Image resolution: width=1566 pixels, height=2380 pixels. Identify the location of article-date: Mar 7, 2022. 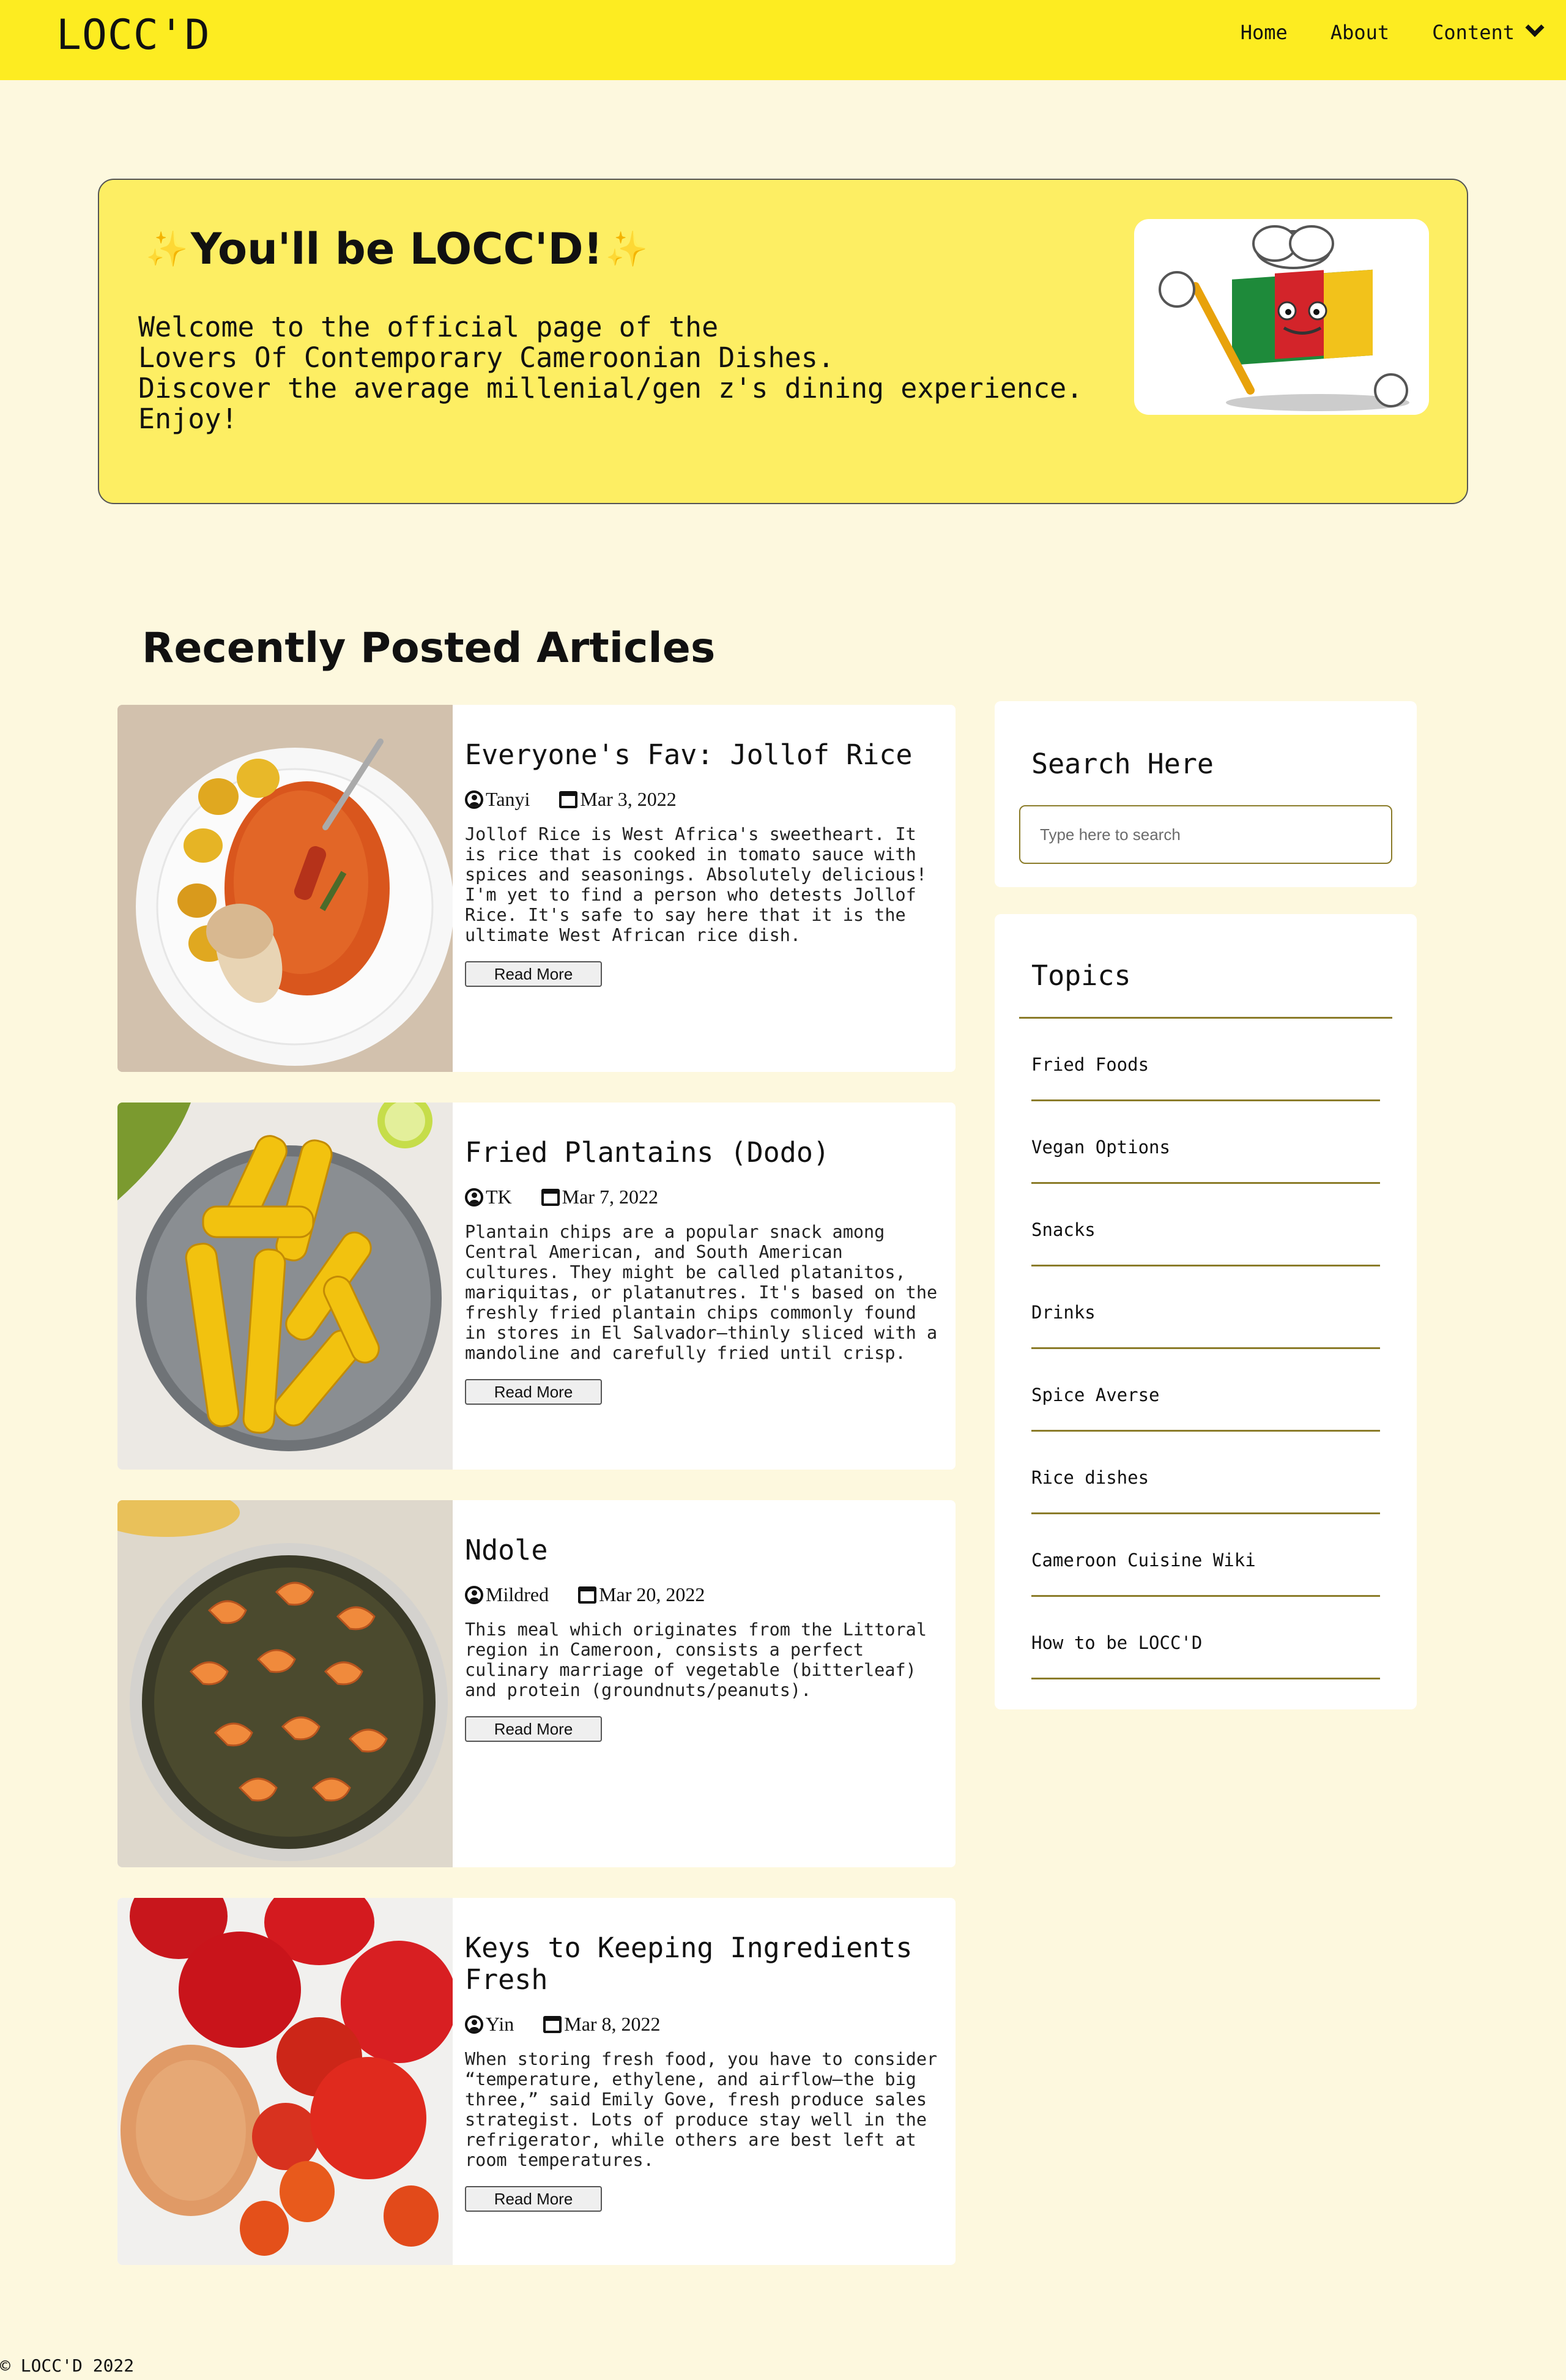
(599, 1197).